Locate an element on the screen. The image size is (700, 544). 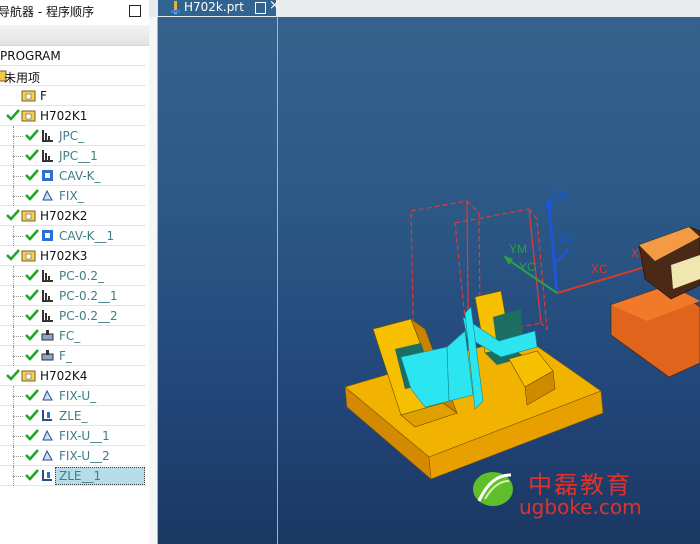
column-header is located at coordinates (74, 35).